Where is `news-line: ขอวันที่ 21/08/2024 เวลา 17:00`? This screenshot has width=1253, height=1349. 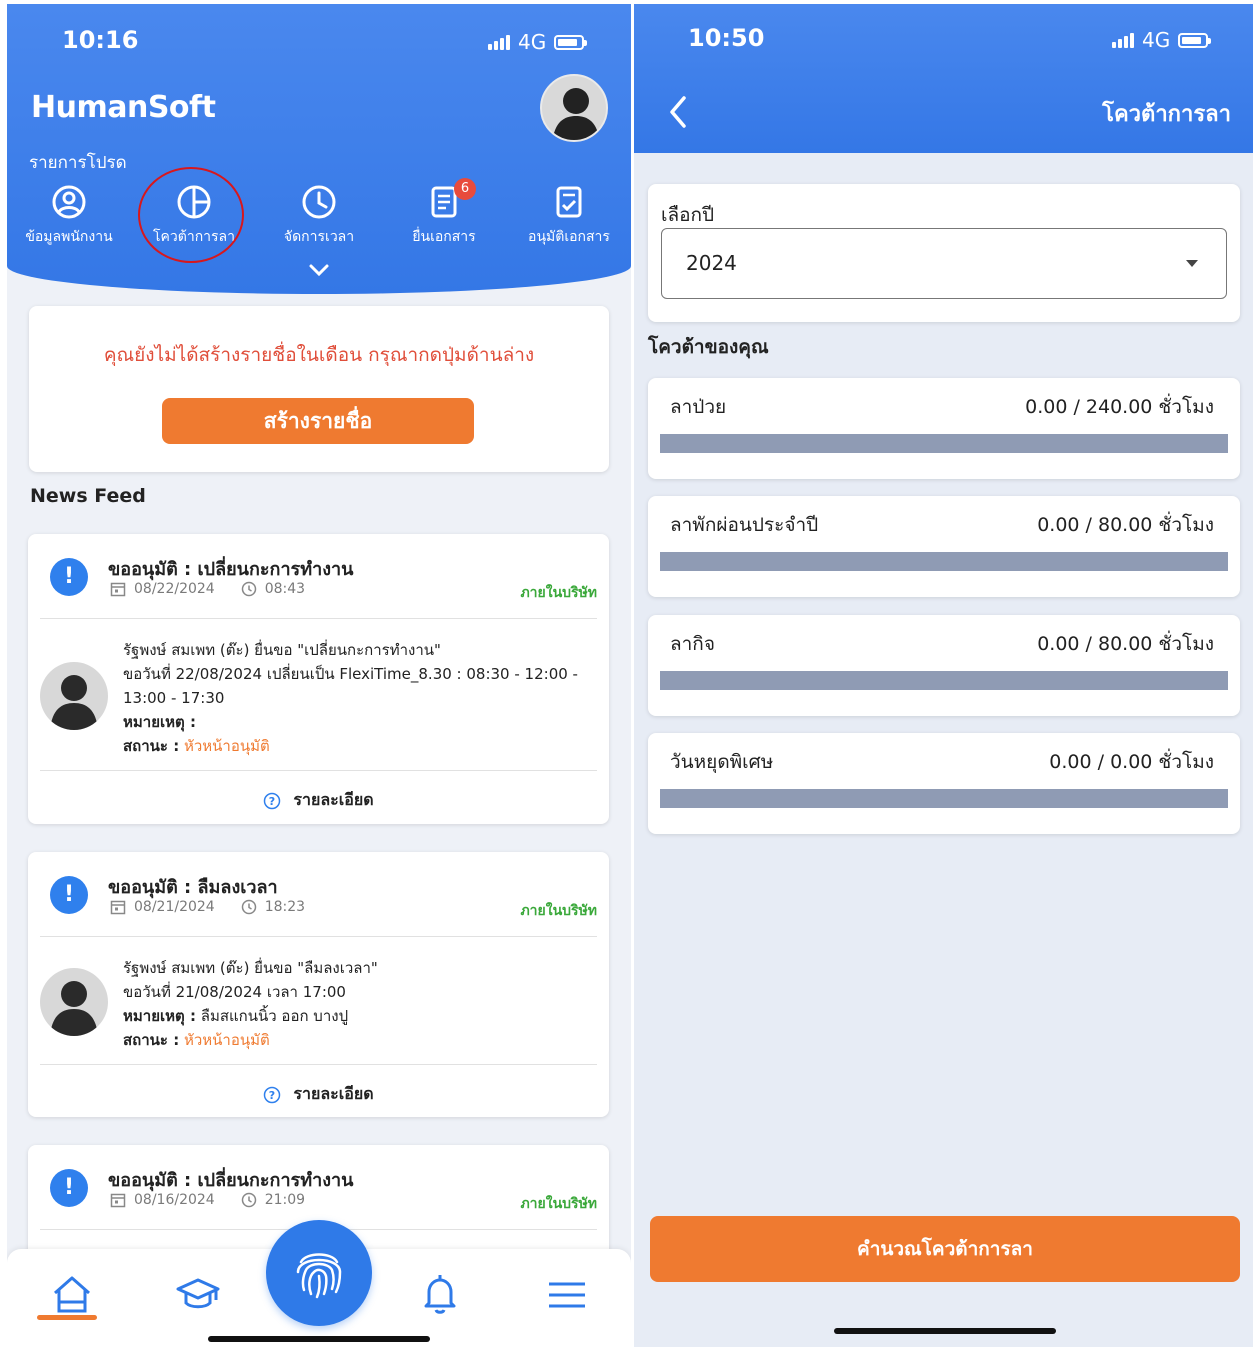
news-line: ขอวันที่ 21/08/2024 เวลา 17:00 is located at coordinates (234, 992).